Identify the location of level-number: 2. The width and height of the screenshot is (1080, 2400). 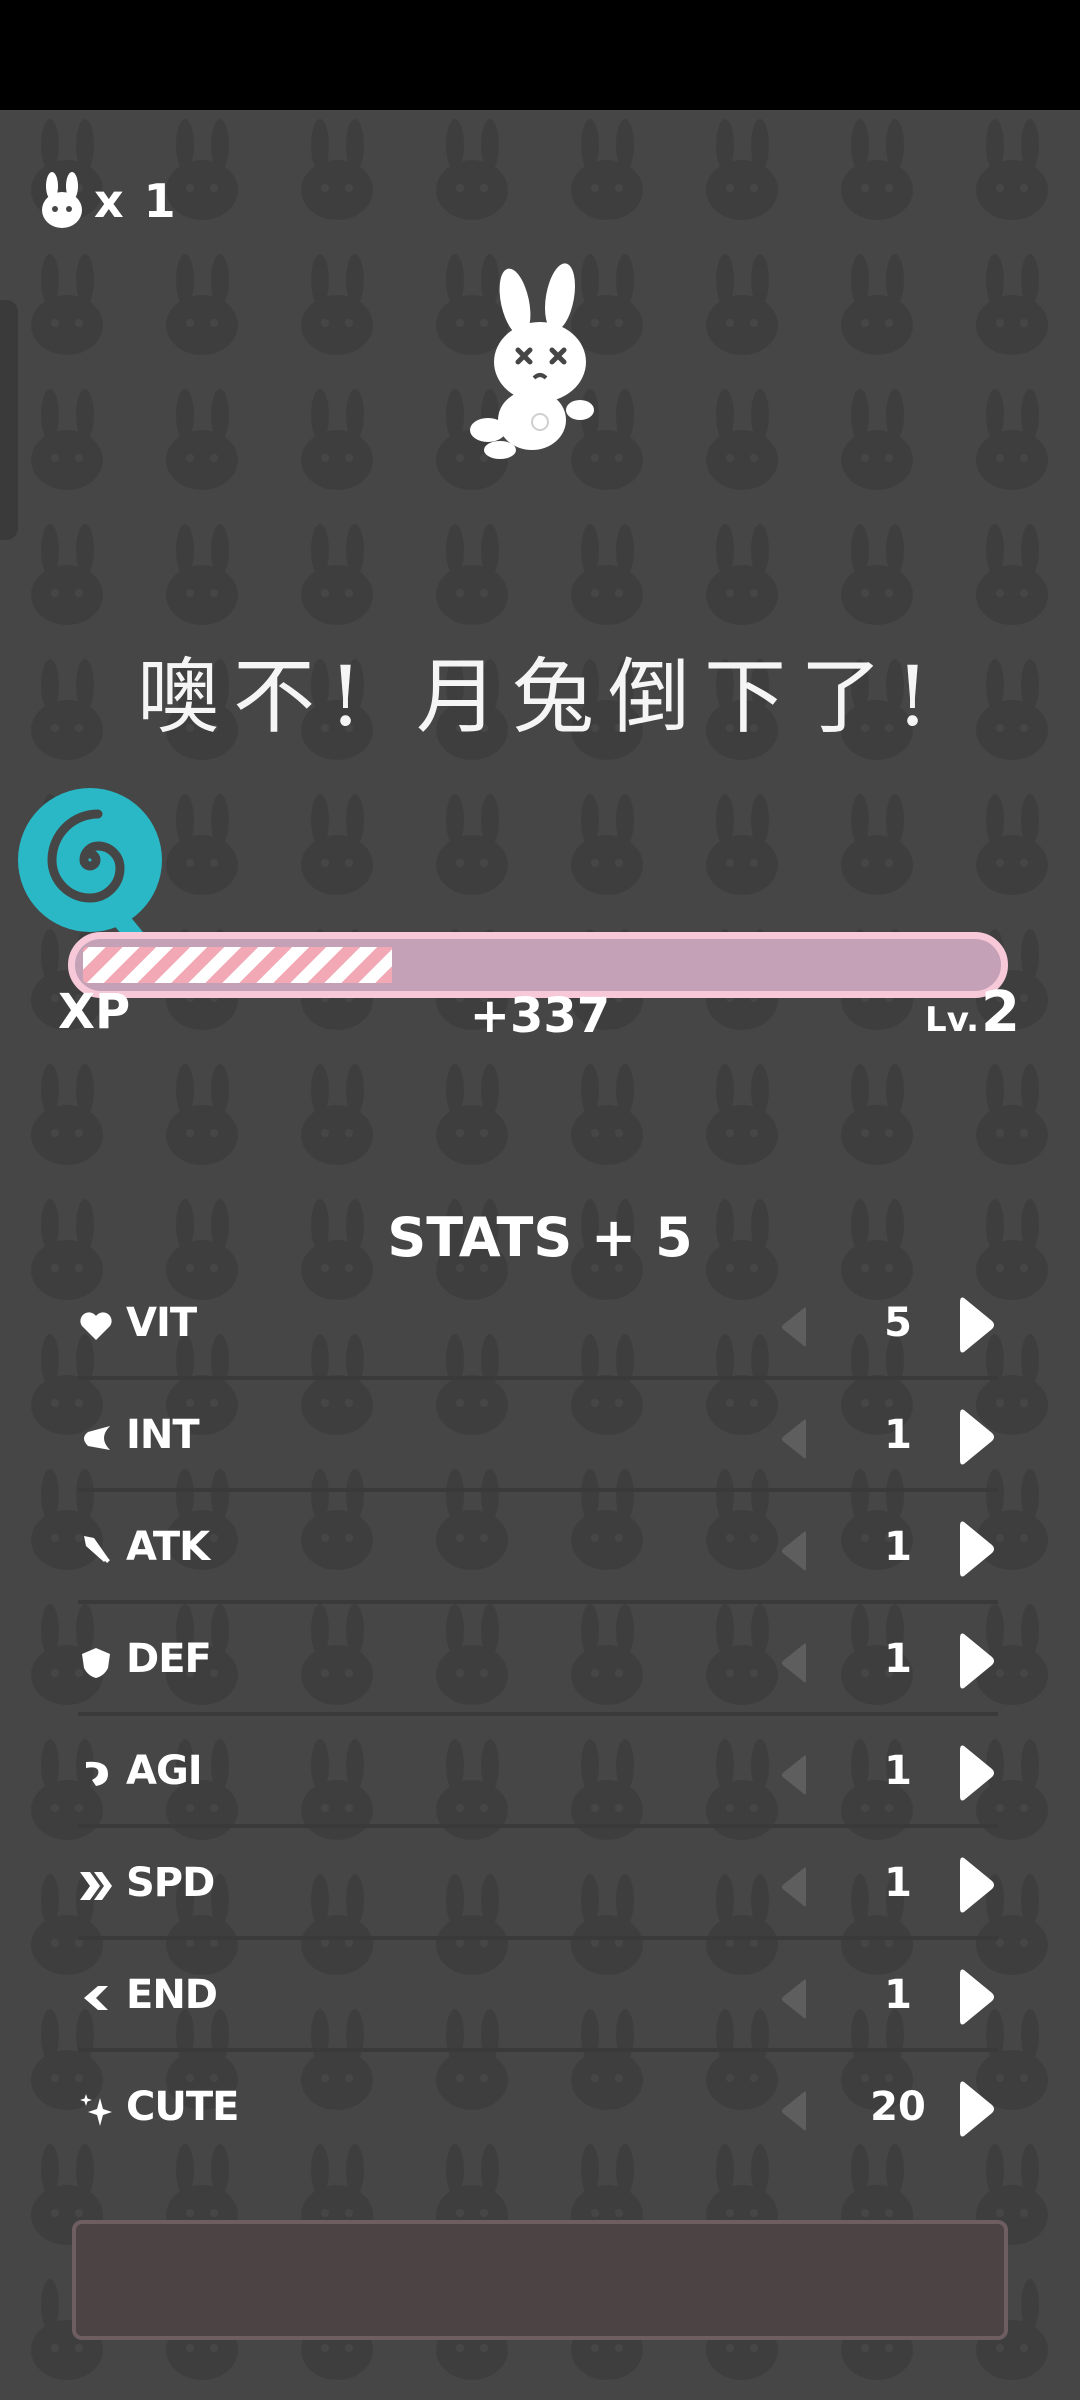
(1000, 1012).